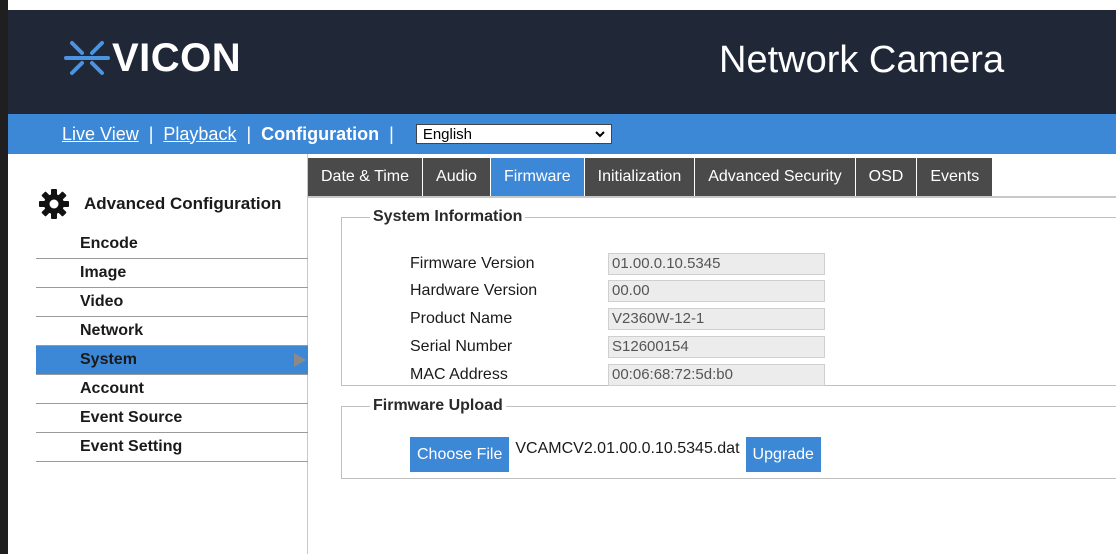 Image resolution: width=1116 pixels, height=554 pixels. I want to click on triangle-right-icon, so click(300, 360).